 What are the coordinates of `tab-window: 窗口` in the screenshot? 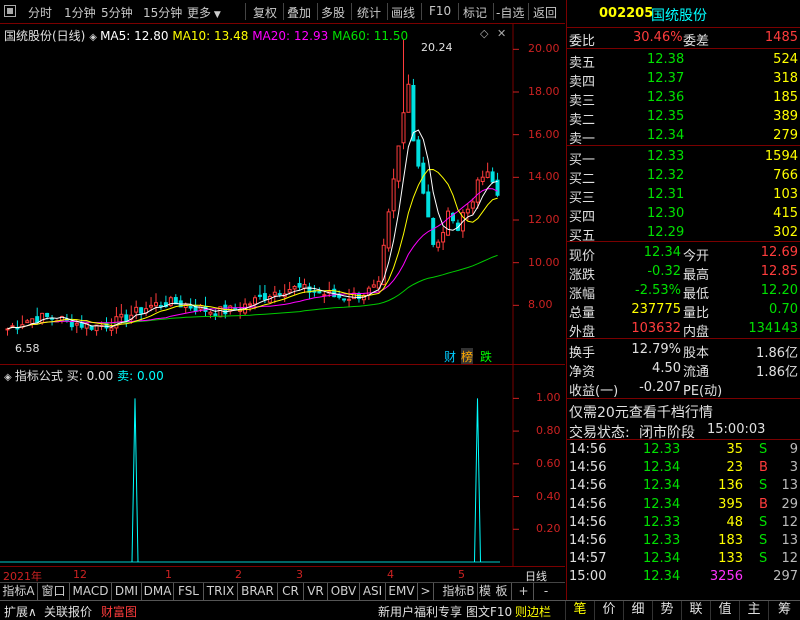 It's located at (54, 592).